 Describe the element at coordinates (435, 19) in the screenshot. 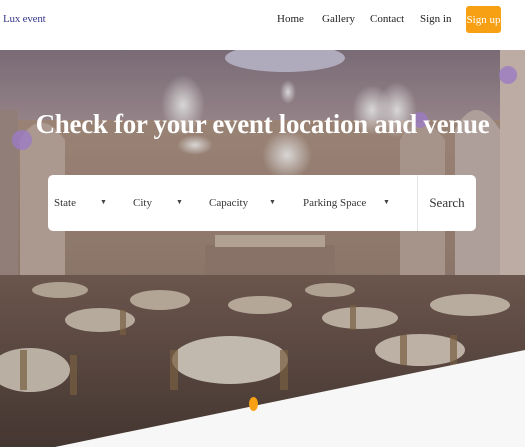

I see `nav-link-sign-in: Sign in` at that location.